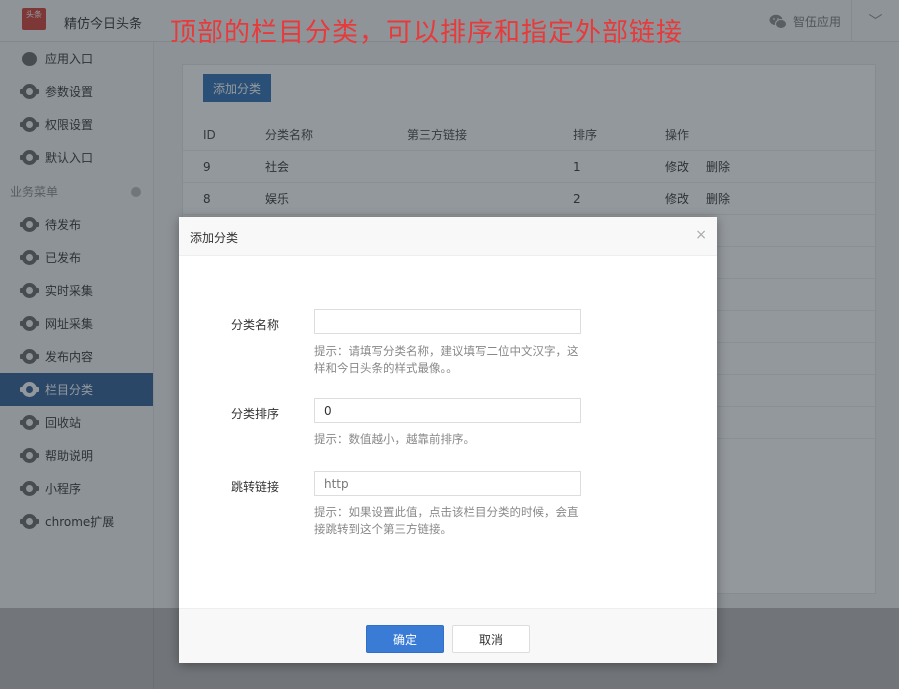  I want to click on link-hint: 提示：如果设置此值，点击该栏目分类的时候，会直接跳转到这个第三方链接。, so click(446, 520).